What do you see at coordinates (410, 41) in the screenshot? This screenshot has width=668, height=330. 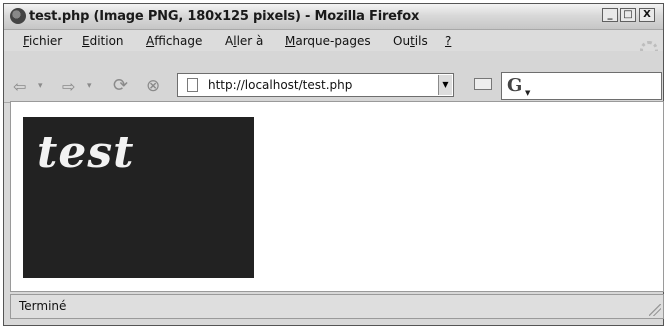 I see `menu-outils: Outils` at bounding box center [410, 41].